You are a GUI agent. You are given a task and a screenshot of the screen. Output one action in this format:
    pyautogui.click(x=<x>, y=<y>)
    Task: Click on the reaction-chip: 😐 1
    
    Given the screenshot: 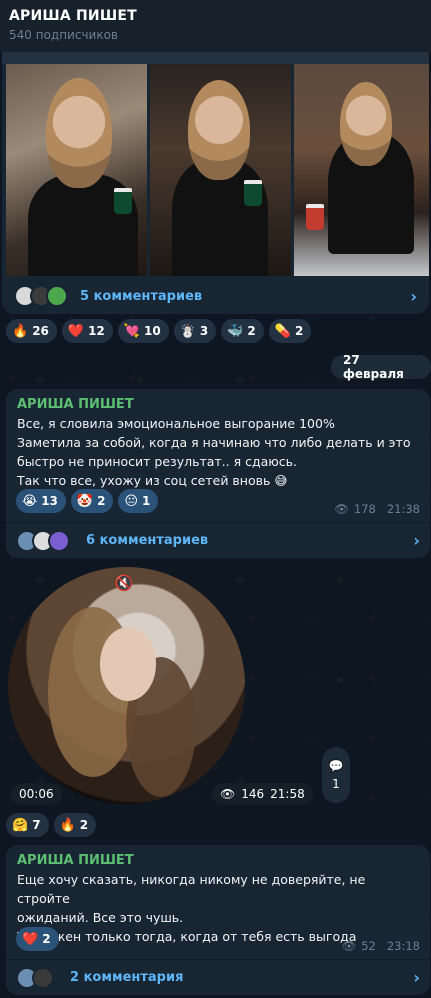 What is the action you would take?
    pyautogui.click(x=138, y=501)
    